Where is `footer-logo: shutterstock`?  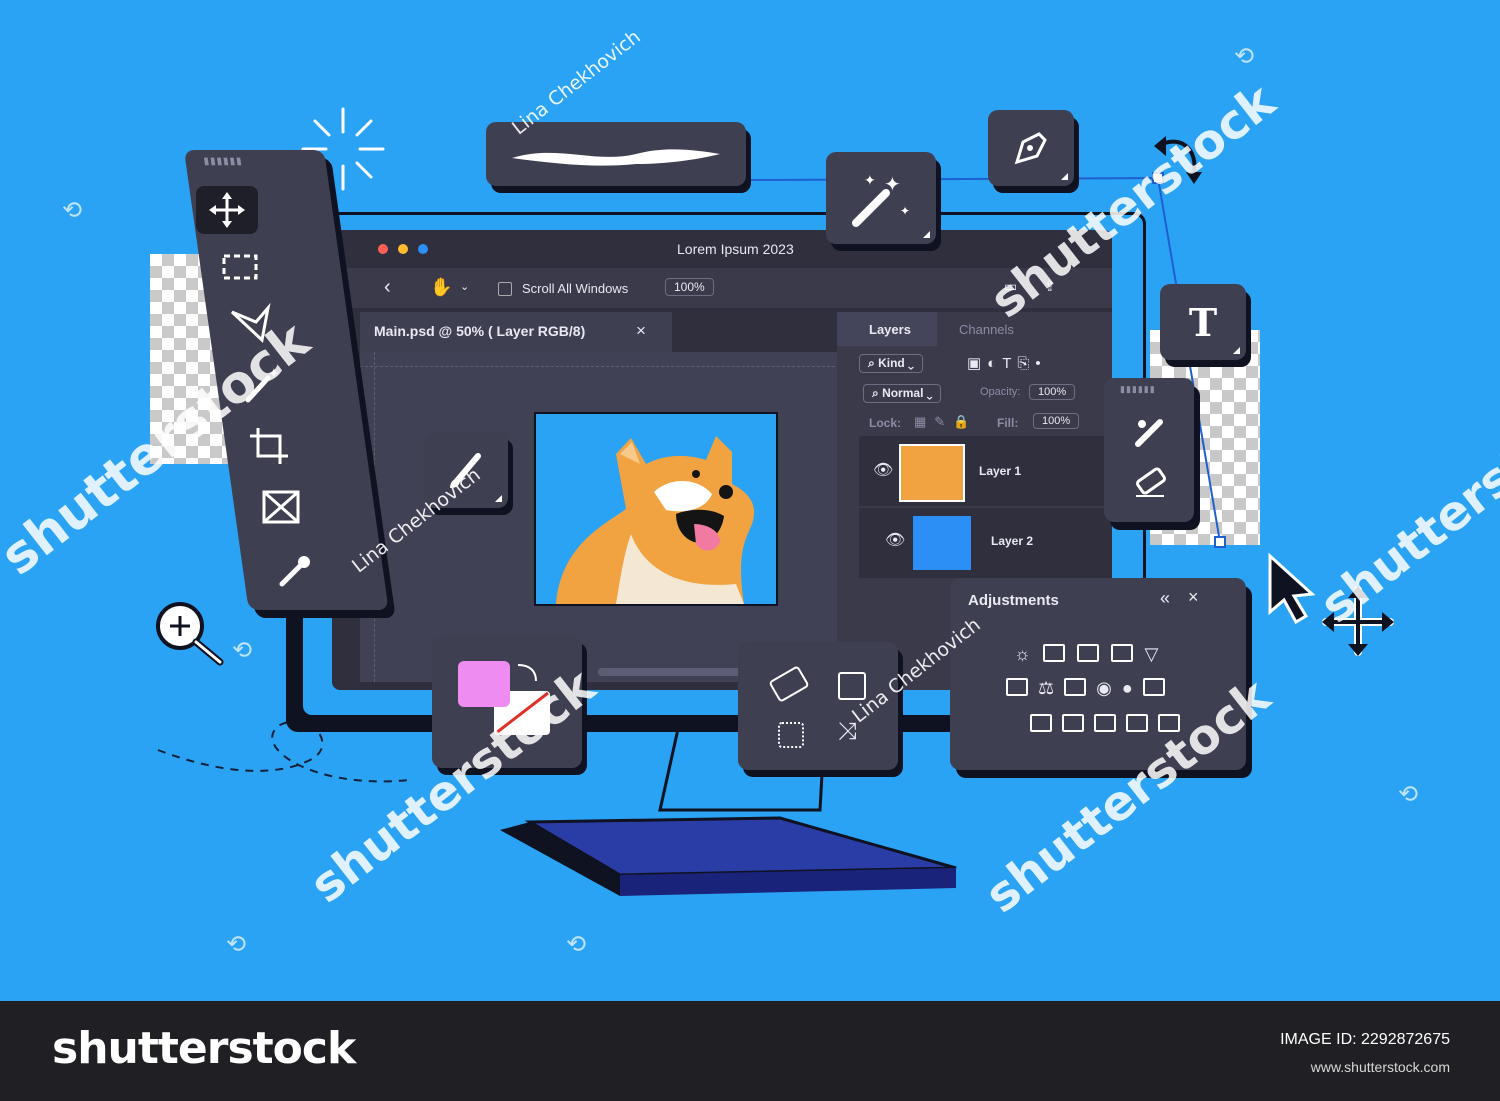
footer-logo: shutterstock is located at coordinates (204, 1048).